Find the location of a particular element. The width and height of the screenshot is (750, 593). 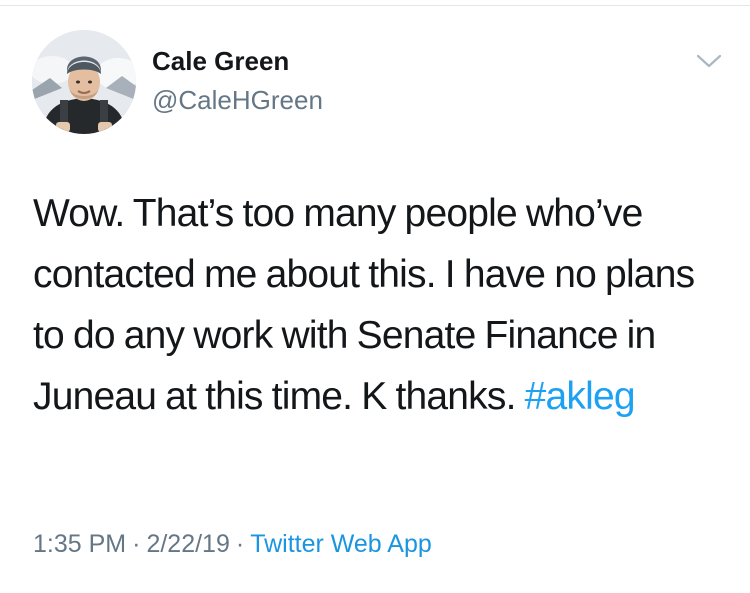

top-divider is located at coordinates (375, 5).